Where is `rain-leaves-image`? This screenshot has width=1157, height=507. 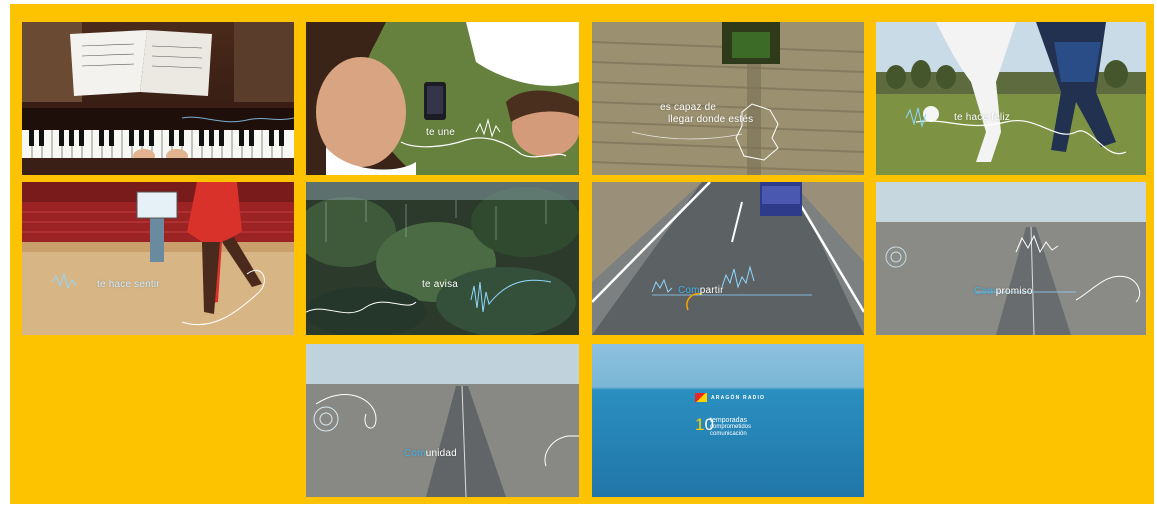
rain-leaves-image is located at coordinates (442, 258).